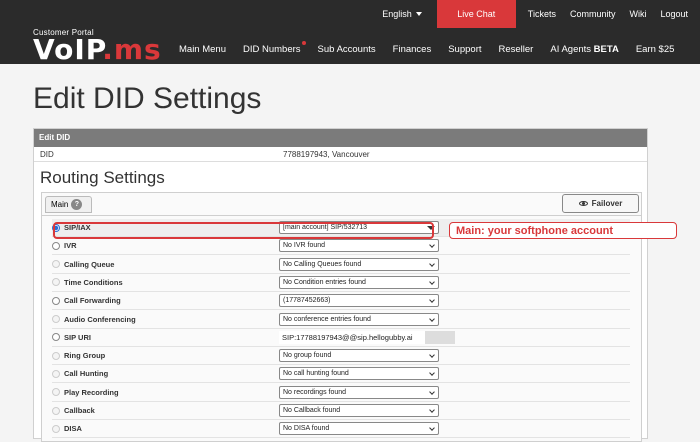 This screenshot has height=442, width=700. I want to click on failover-button: Failover, so click(600, 203).